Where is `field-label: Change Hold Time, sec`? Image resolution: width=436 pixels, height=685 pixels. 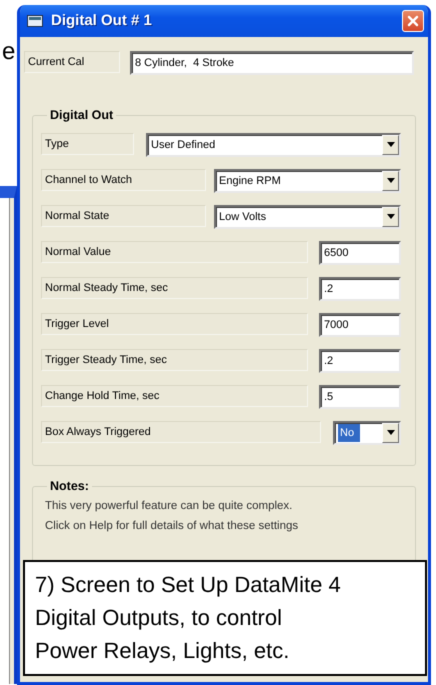 field-label: Change Hold Time, sec is located at coordinates (174, 395).